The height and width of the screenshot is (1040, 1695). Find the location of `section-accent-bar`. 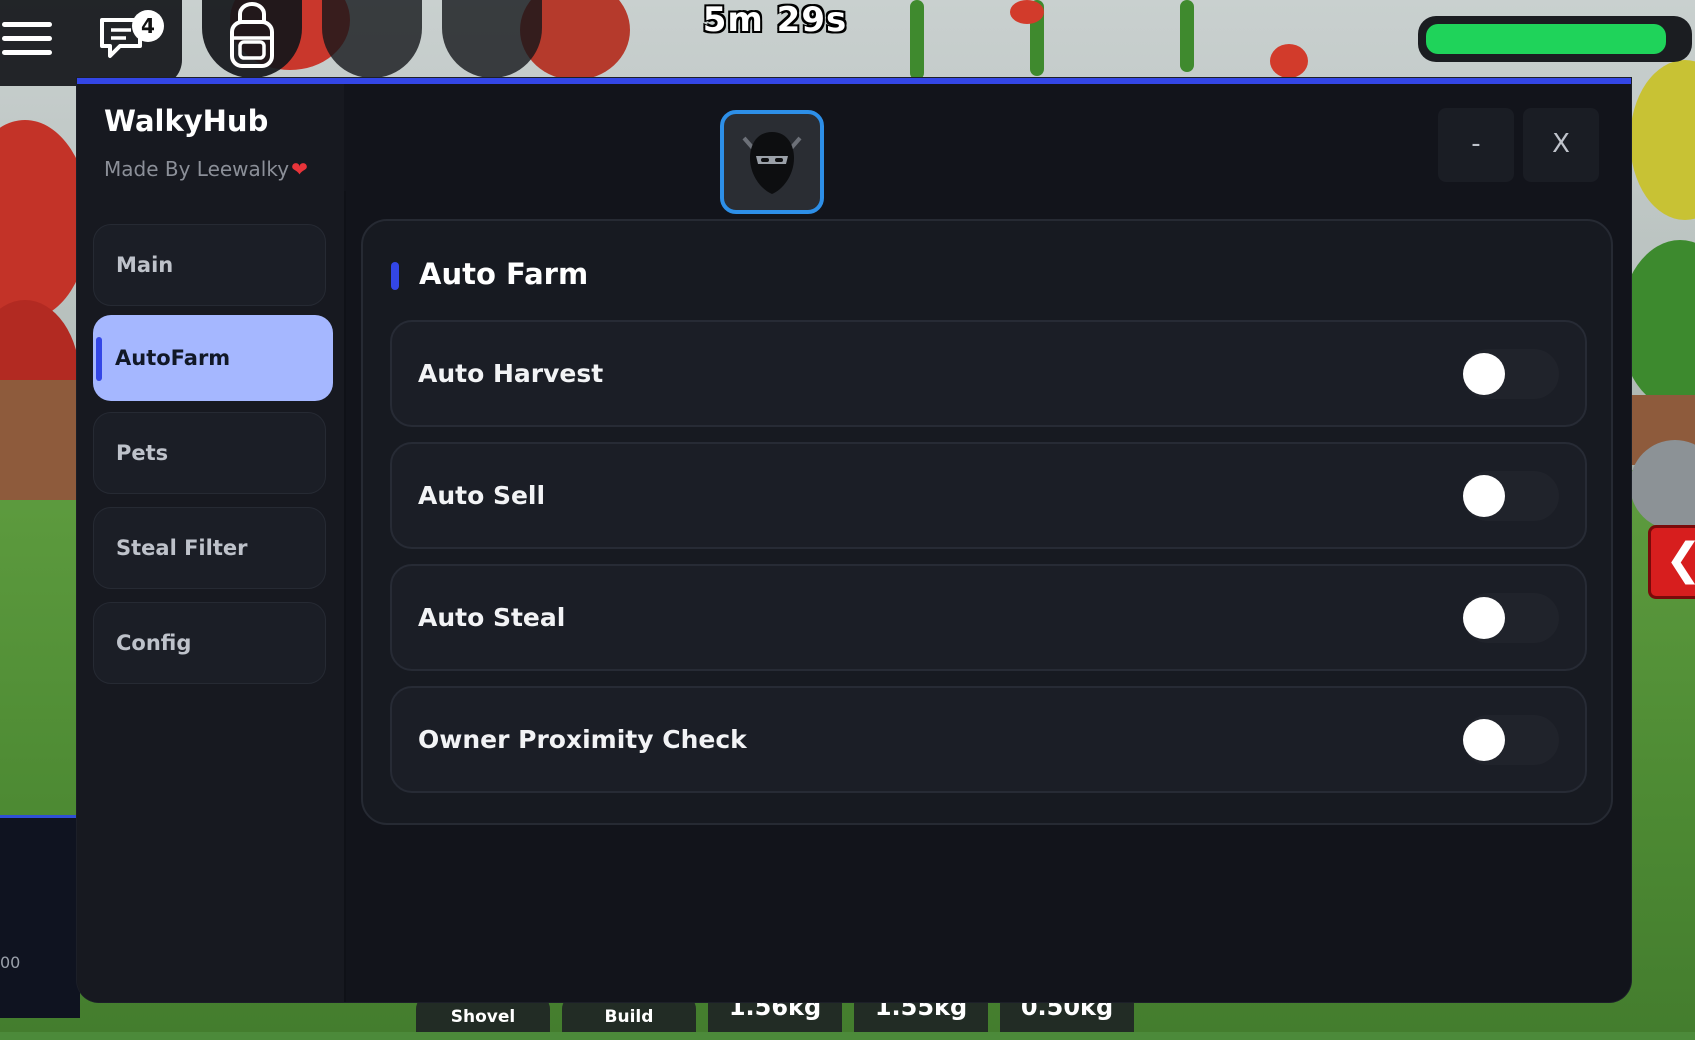

section-accent-bar is located at coordinates (395, 276).